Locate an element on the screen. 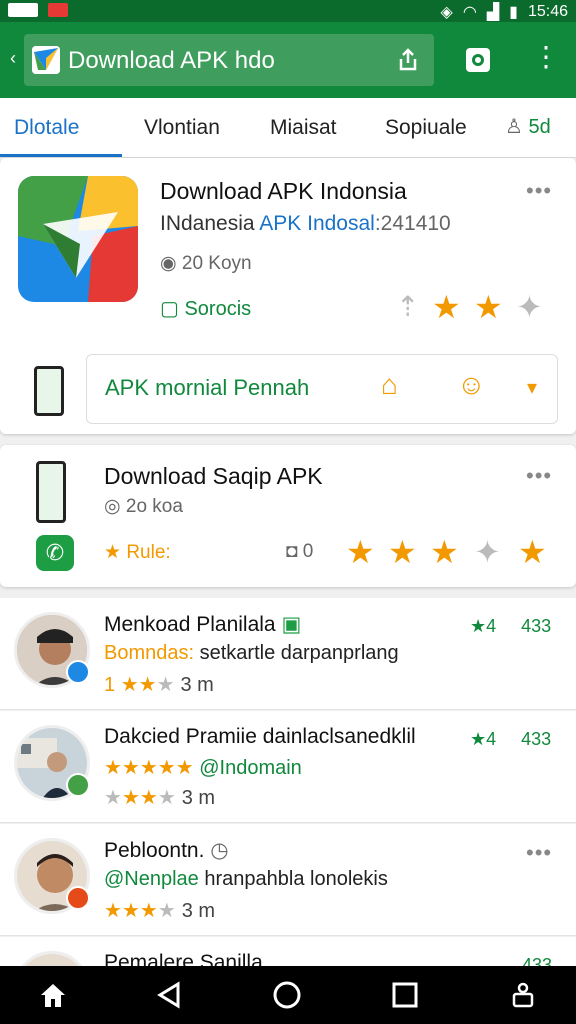 Image resolution: width=576 pixels, height=1024 pixels. banner-text: APK mornial Pennah is located at coordinates (207, 387).